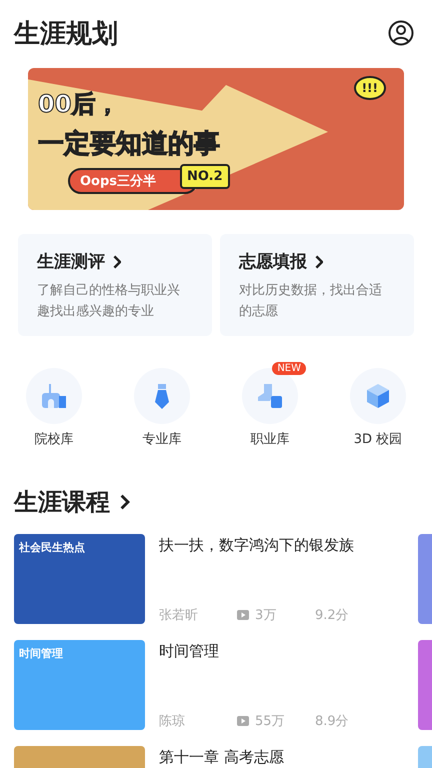  I want to click on shortcut-label: 院校库, so click(54, 439).